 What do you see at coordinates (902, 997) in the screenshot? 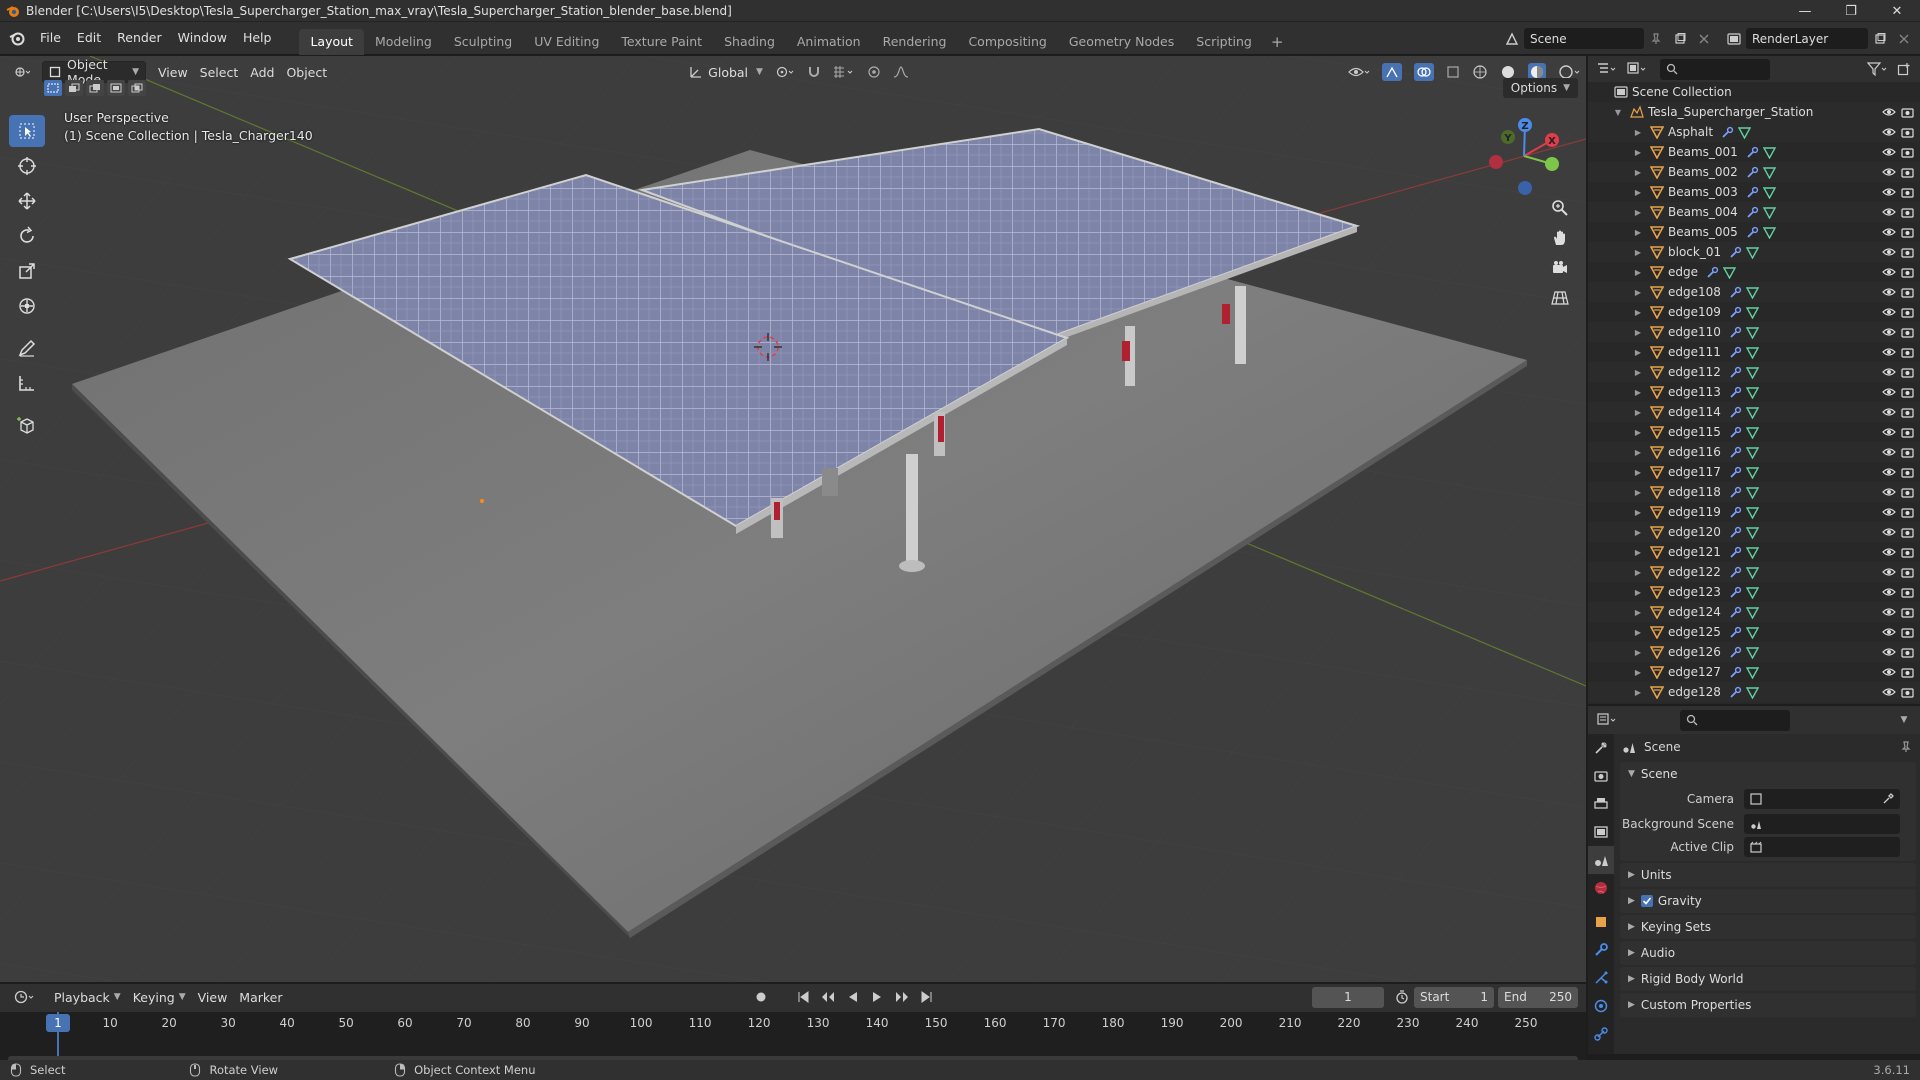
I see `next-keyframe-button` at bounding box center [902, 997].